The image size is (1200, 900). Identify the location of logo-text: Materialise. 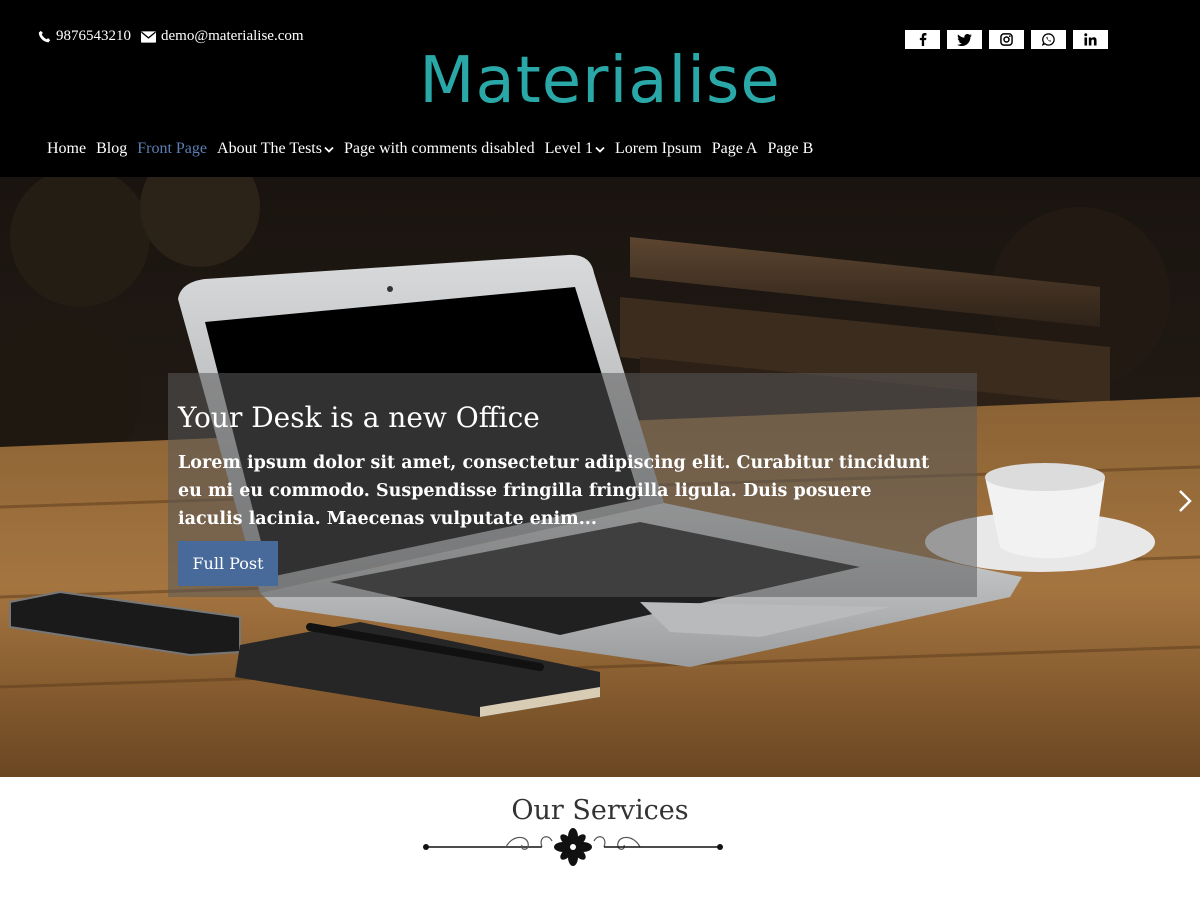
(600, 81).